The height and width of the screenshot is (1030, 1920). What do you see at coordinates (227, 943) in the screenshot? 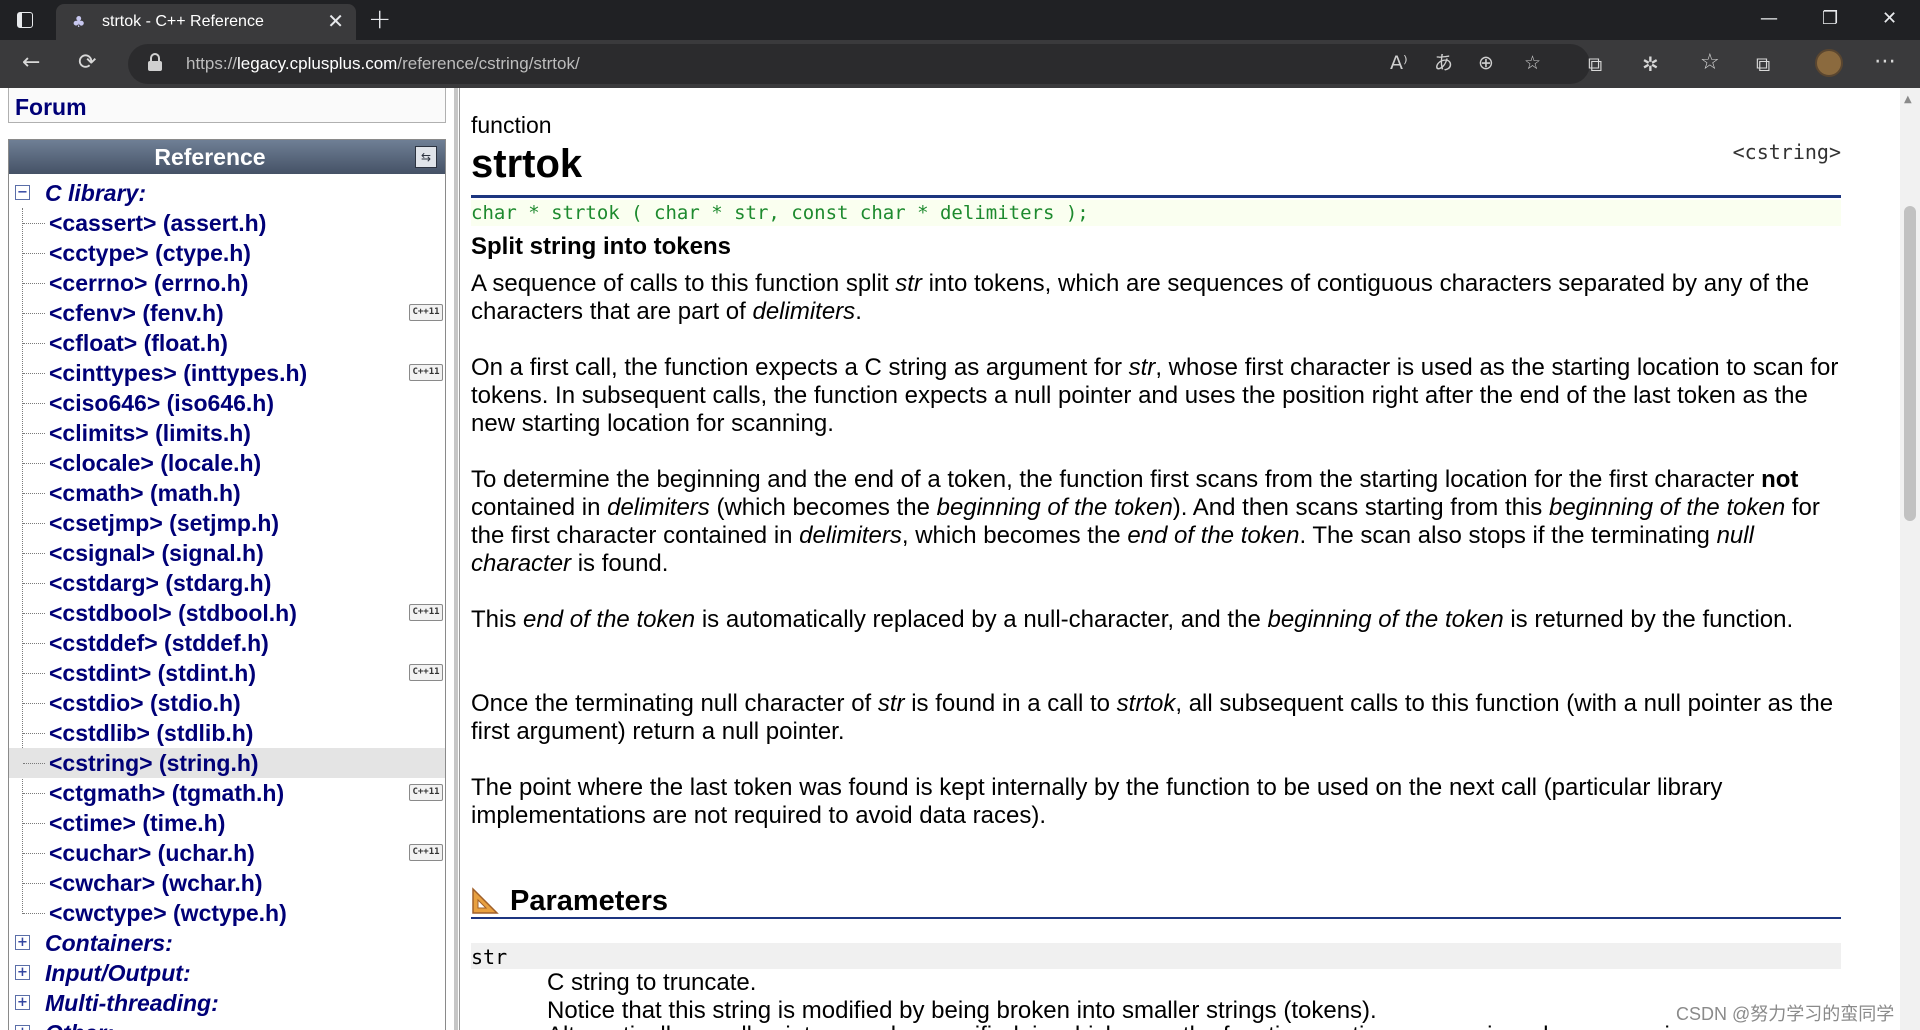
I see `tree-category-collapsed: + Containers:` at bounding box center [227, 943].